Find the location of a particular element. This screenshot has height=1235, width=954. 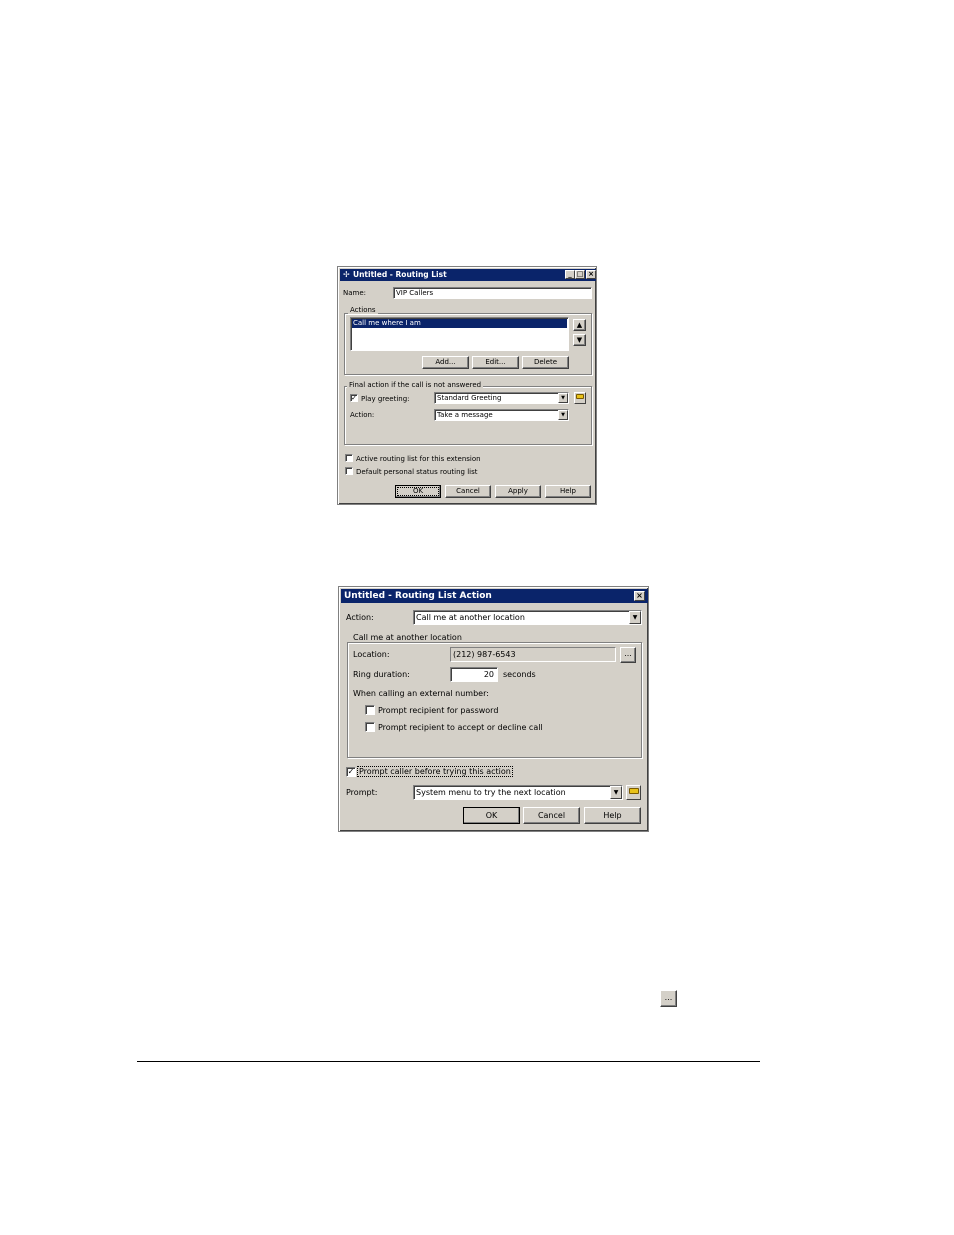

play-greeting-checkbox: ✓ is located at coordinates (354, 398).